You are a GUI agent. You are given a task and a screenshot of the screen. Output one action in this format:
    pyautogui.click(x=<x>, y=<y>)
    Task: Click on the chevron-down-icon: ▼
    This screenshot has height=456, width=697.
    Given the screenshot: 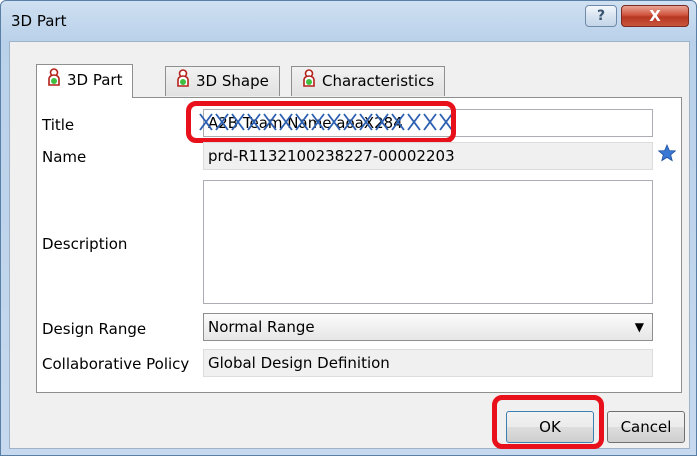 What is the action you would take?
    pyautogui.click(x=639, y=327)
    